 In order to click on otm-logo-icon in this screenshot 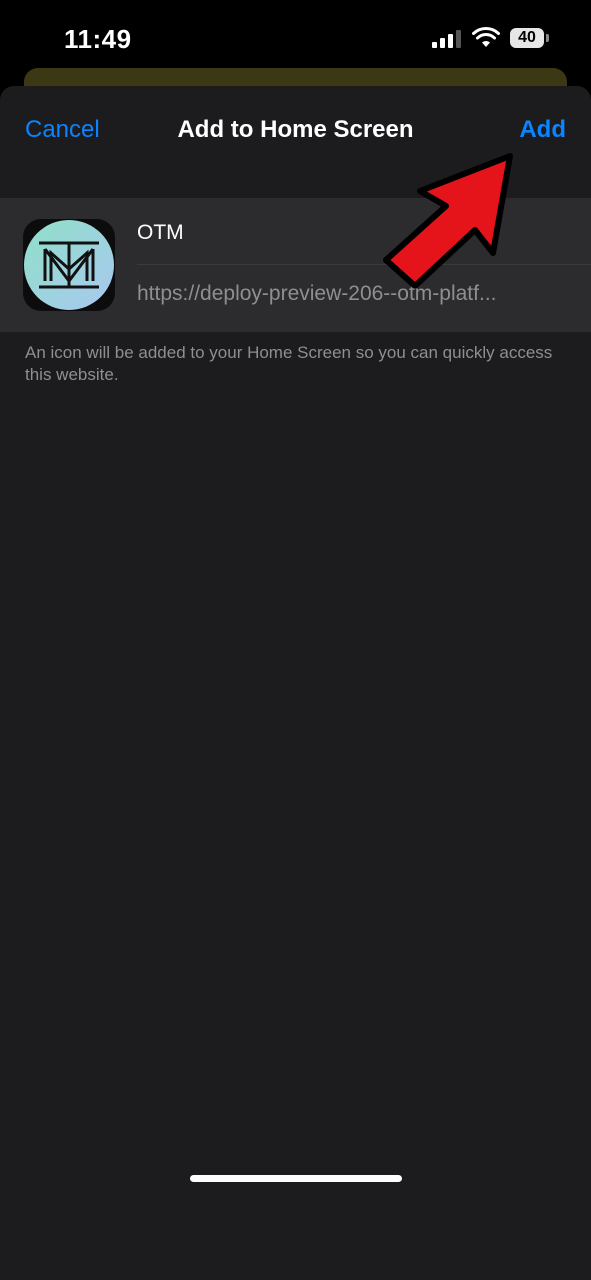, I will do `click(69, 265)`.